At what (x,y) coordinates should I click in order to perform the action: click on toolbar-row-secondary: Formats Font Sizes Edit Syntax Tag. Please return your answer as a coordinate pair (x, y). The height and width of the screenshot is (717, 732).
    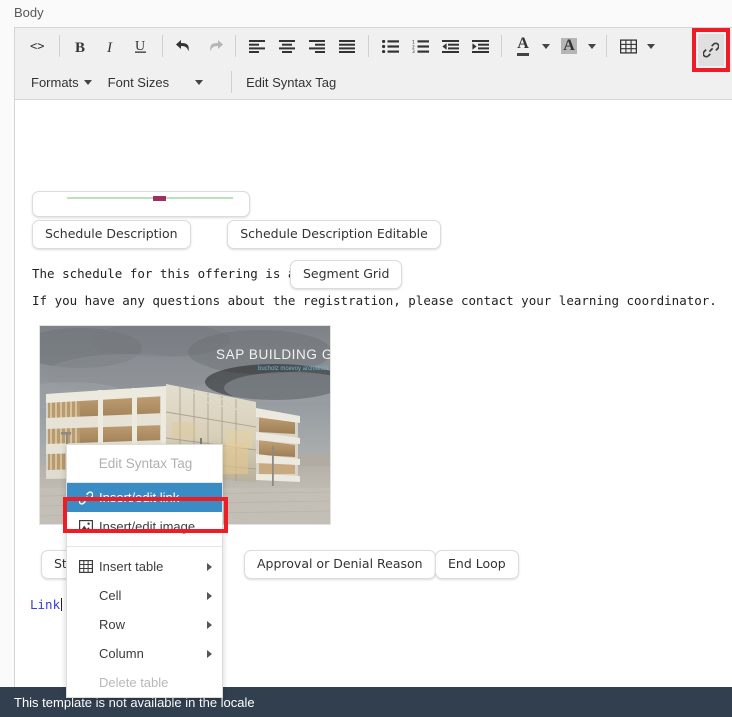
    Looking at the image, I should click on (373, 82).